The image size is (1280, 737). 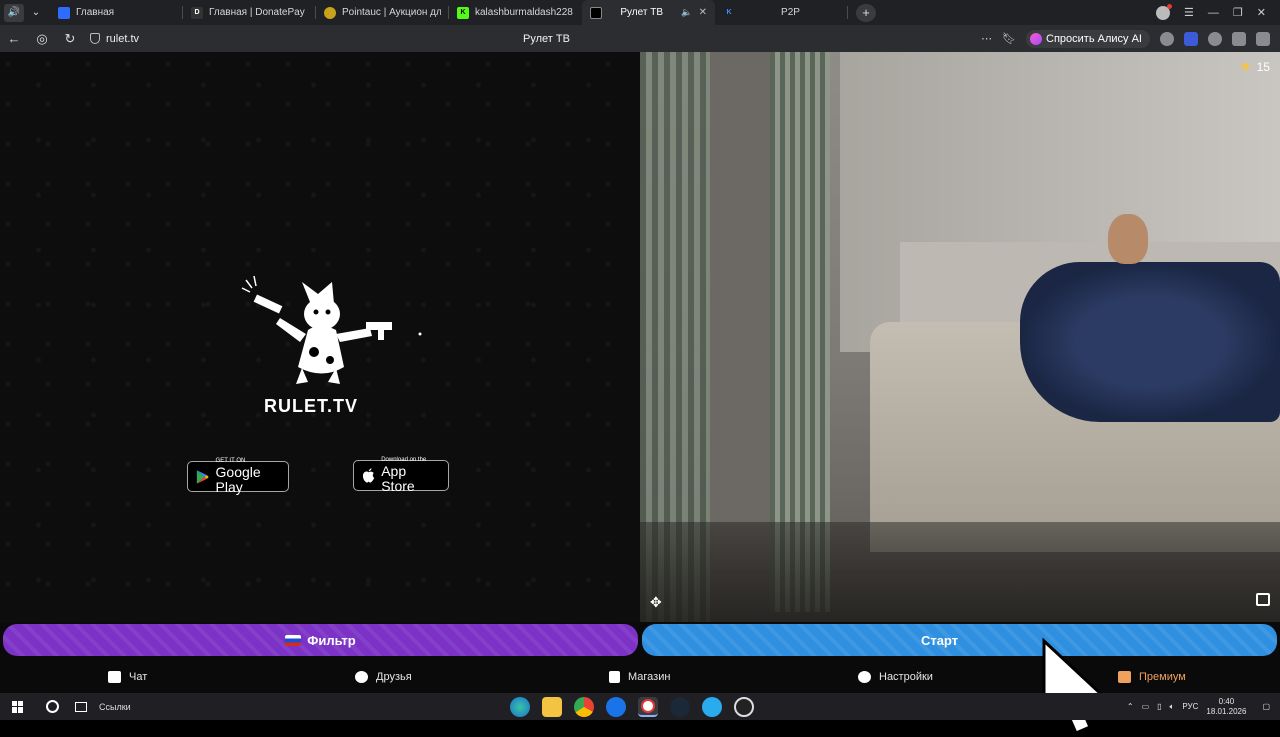 What do you see at coordinates (81, 706) in the screenshot?
I see `task-view-icon` at bounding box center [81, 706].